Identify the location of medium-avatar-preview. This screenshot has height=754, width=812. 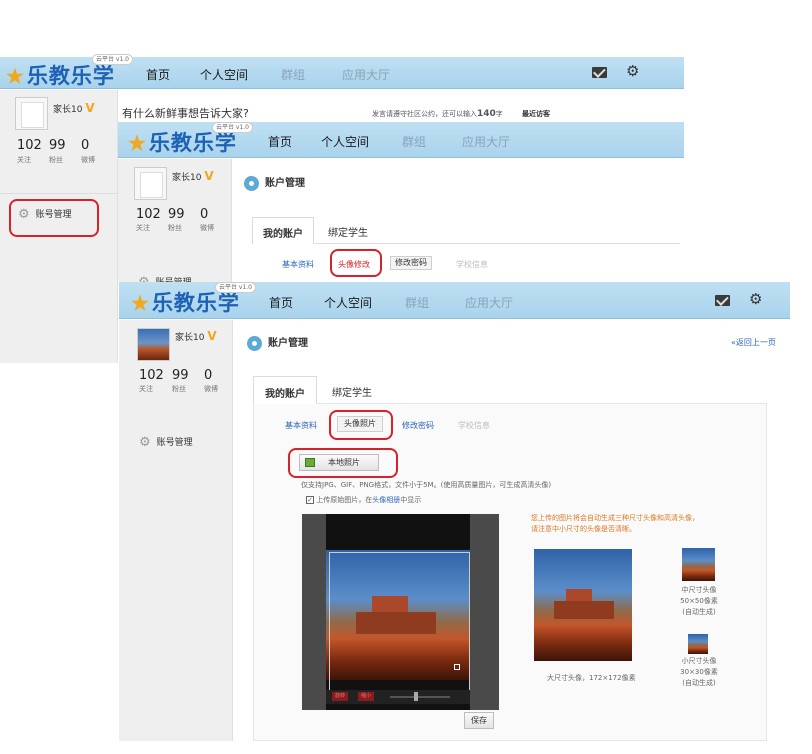
(698, 564).